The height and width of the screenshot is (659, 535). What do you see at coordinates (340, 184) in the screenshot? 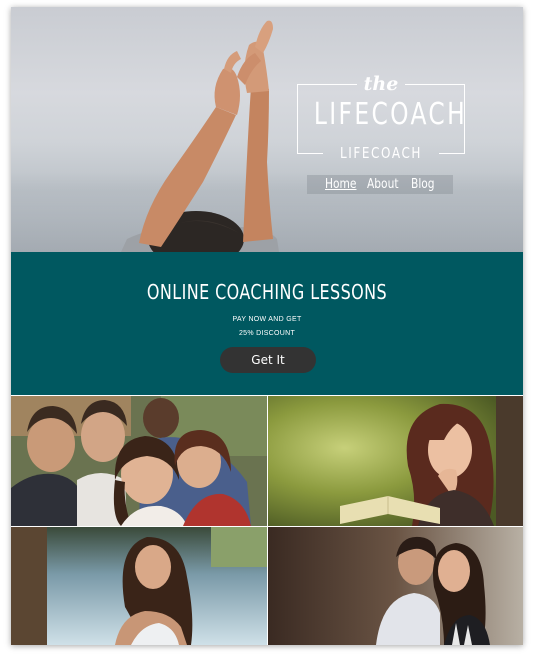
I see `nav-link-home: Home` at bounding box center [340, 184].